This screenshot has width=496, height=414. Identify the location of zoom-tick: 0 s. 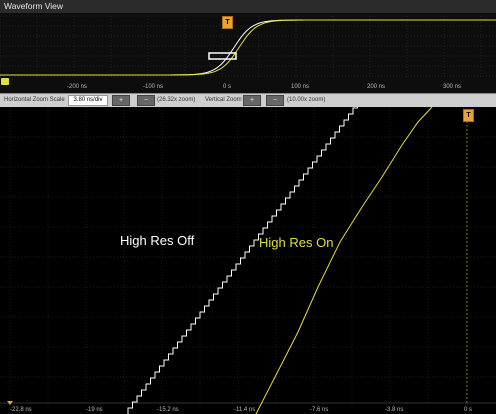
(468, 410).